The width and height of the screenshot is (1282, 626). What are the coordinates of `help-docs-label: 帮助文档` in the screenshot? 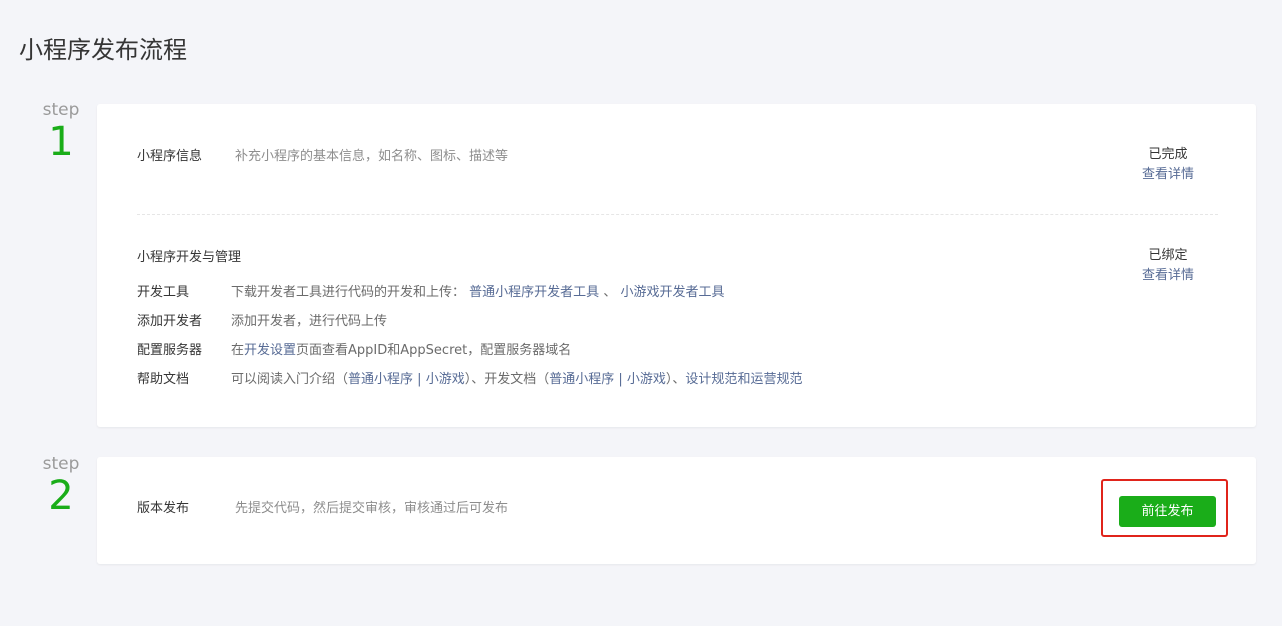 It's located at (163, 379).